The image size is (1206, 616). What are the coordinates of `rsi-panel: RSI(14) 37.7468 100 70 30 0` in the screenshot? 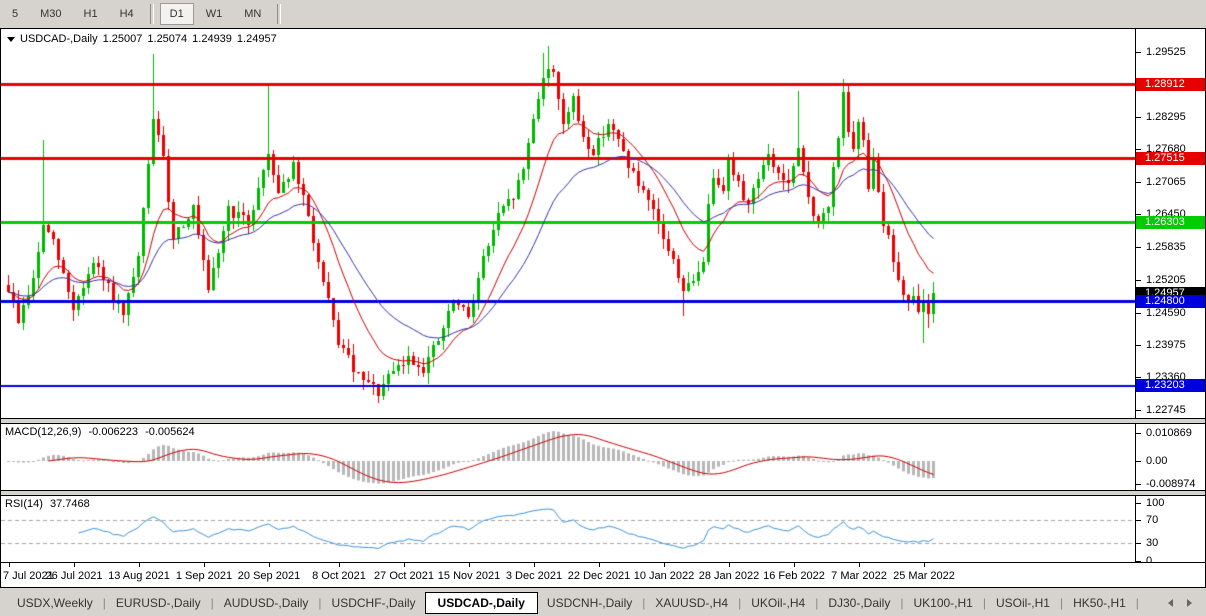 It's located at (603, 529).